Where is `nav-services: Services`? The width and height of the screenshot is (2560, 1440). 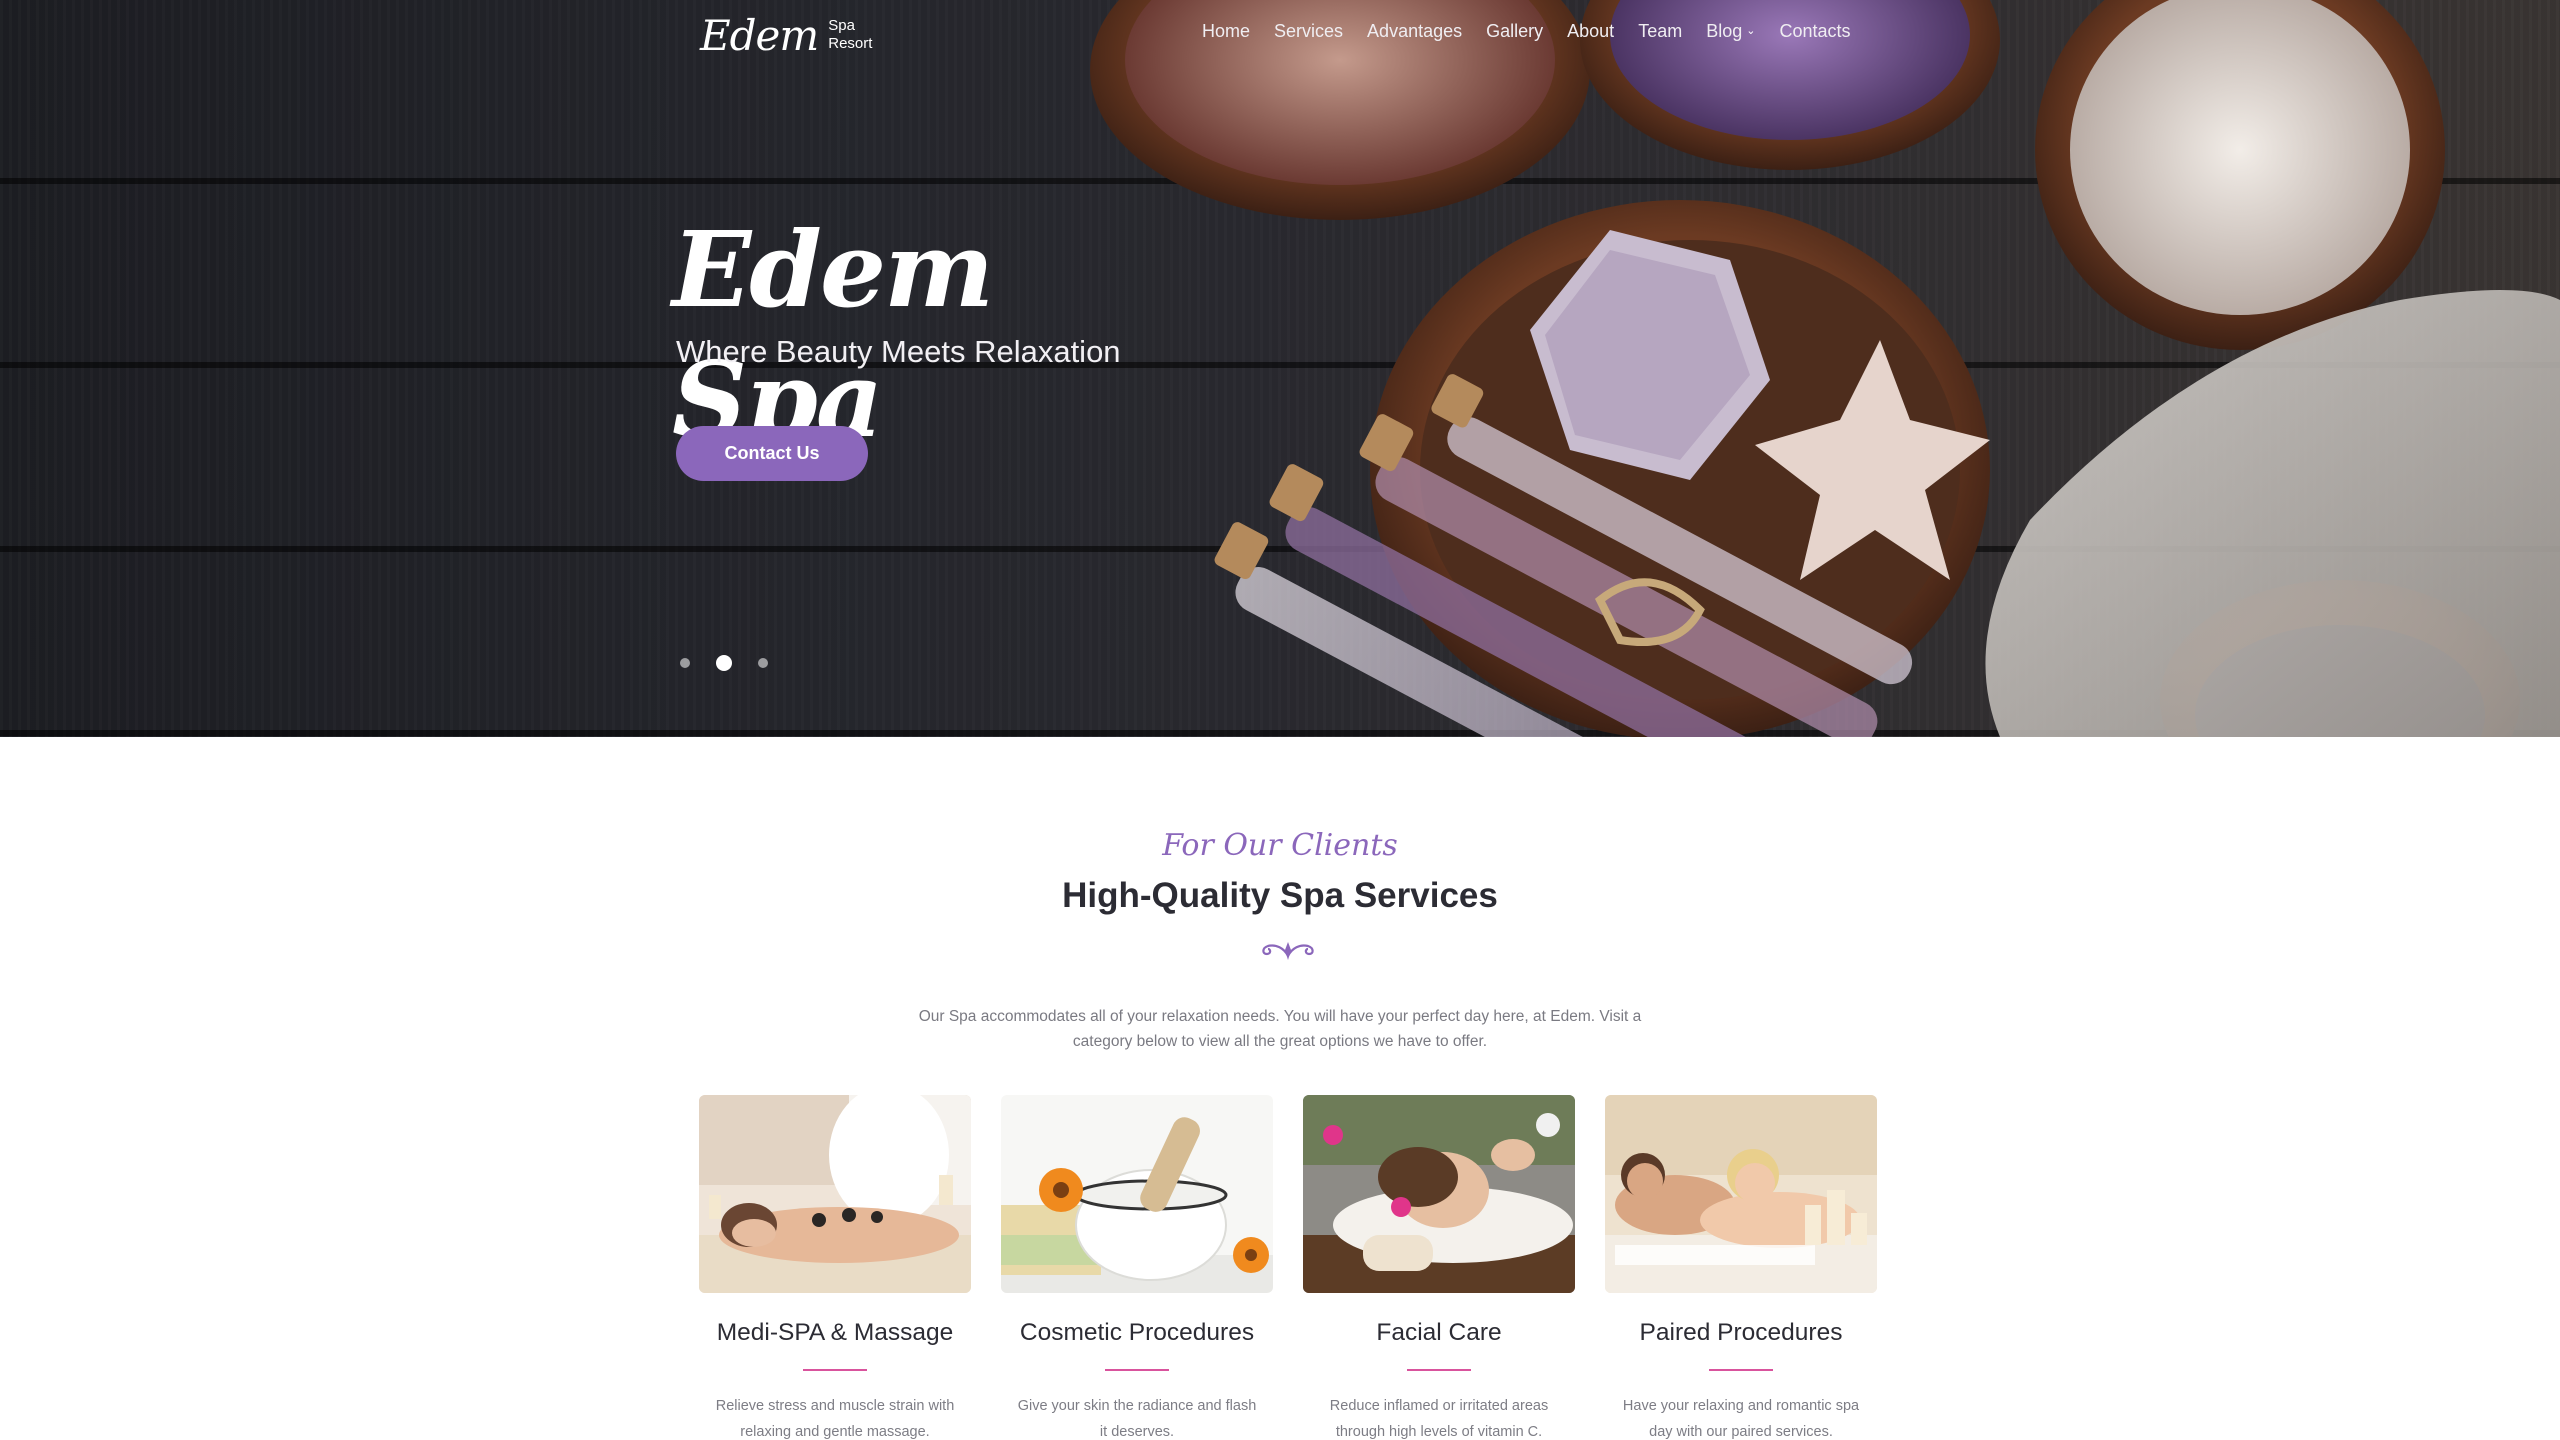
nav-services: Services is located at coordinates (1308, 31).